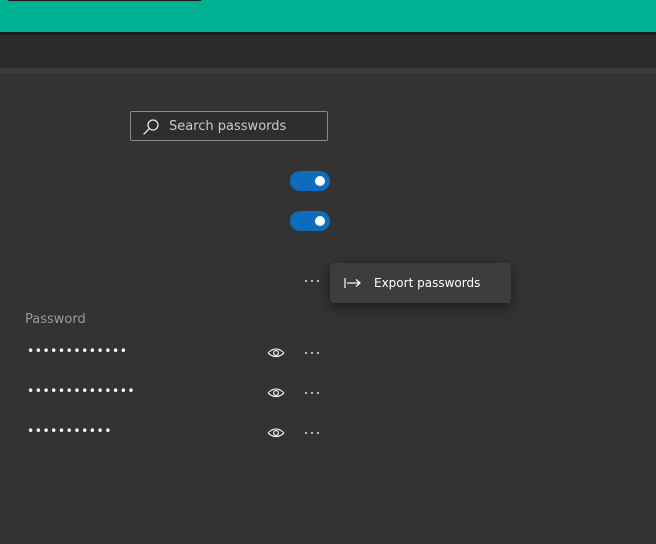  Describe the element at coordinates (69, 431) in the screenshot. I see `masked-password: •••••••••••` at that location.